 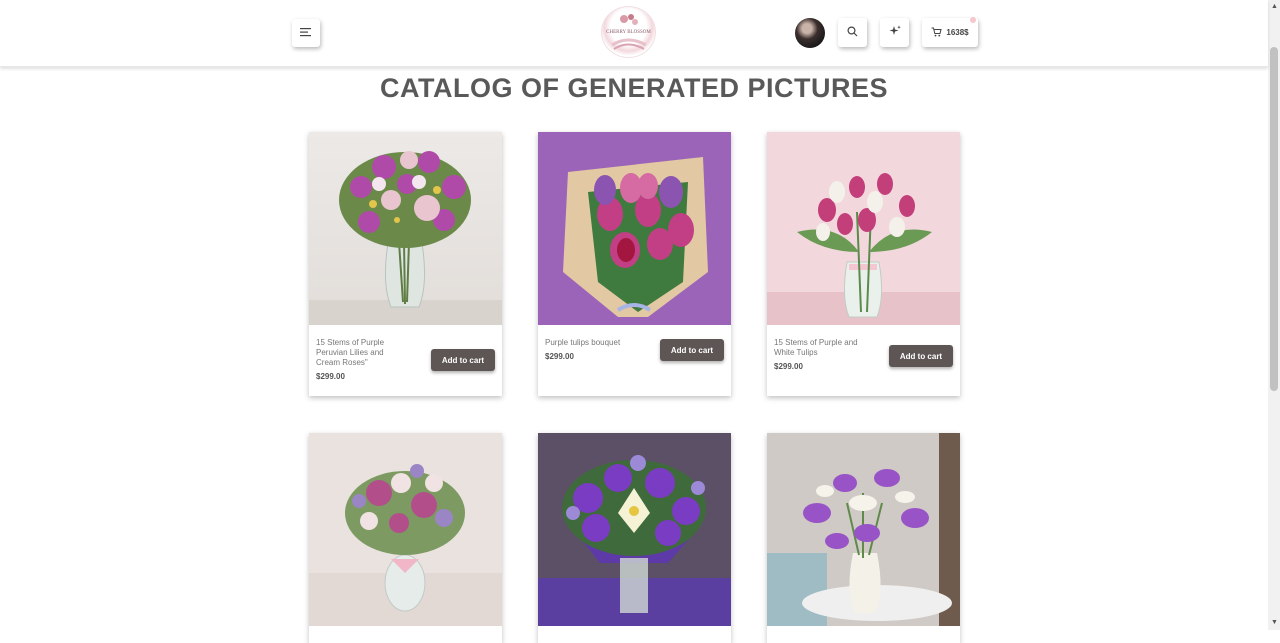 I want to click on sparkle-icon, so click(x=895, y=33).